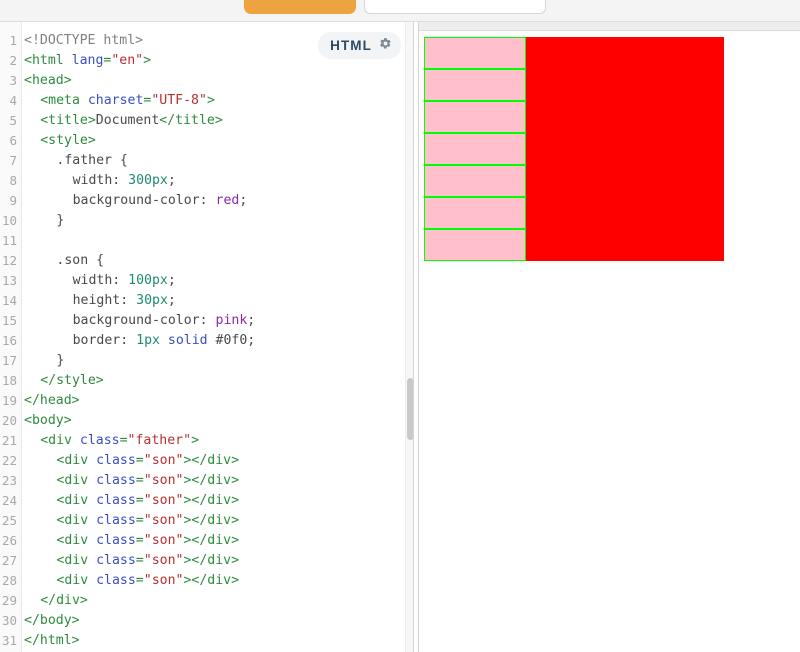 This screenshot has width=800, height=652. Describe the element at coordinates (13, 160) in the screenshot. I see `line-number: 7` at that location.